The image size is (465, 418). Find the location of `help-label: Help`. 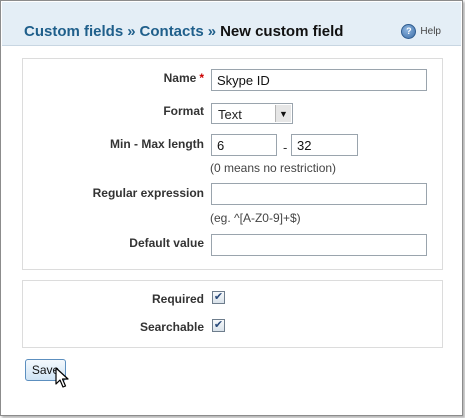

help-label: Help is located at coordinates (430, 31).